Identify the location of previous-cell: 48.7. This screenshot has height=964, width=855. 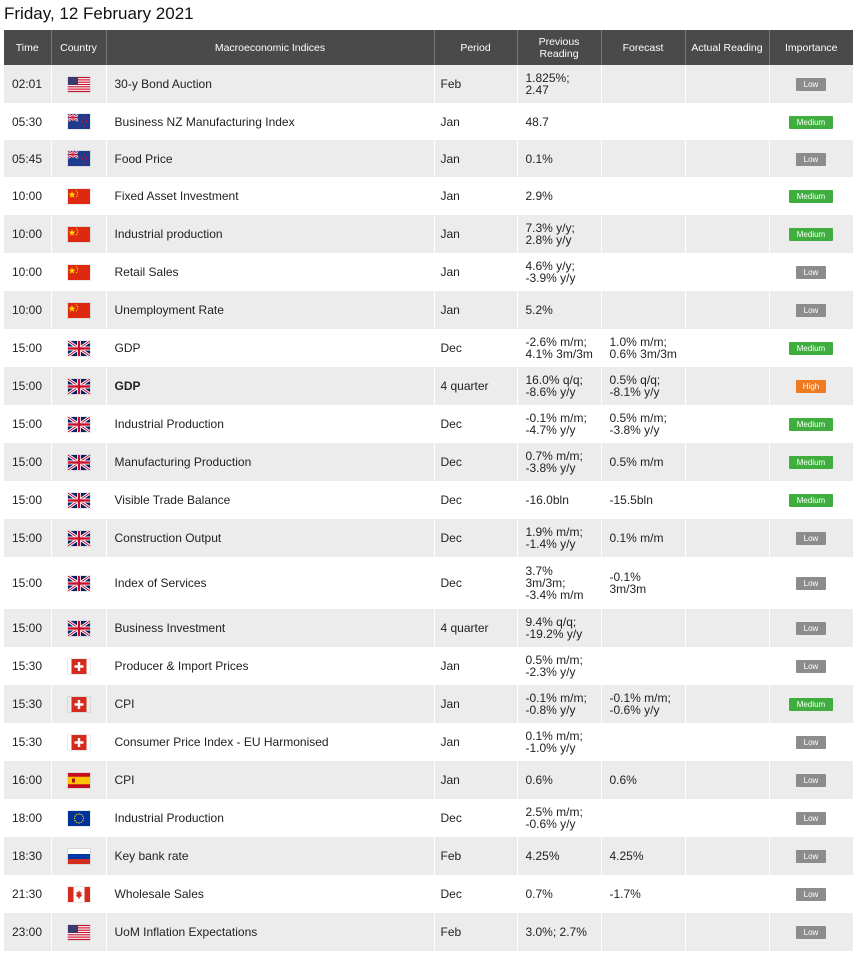
(559, 121).